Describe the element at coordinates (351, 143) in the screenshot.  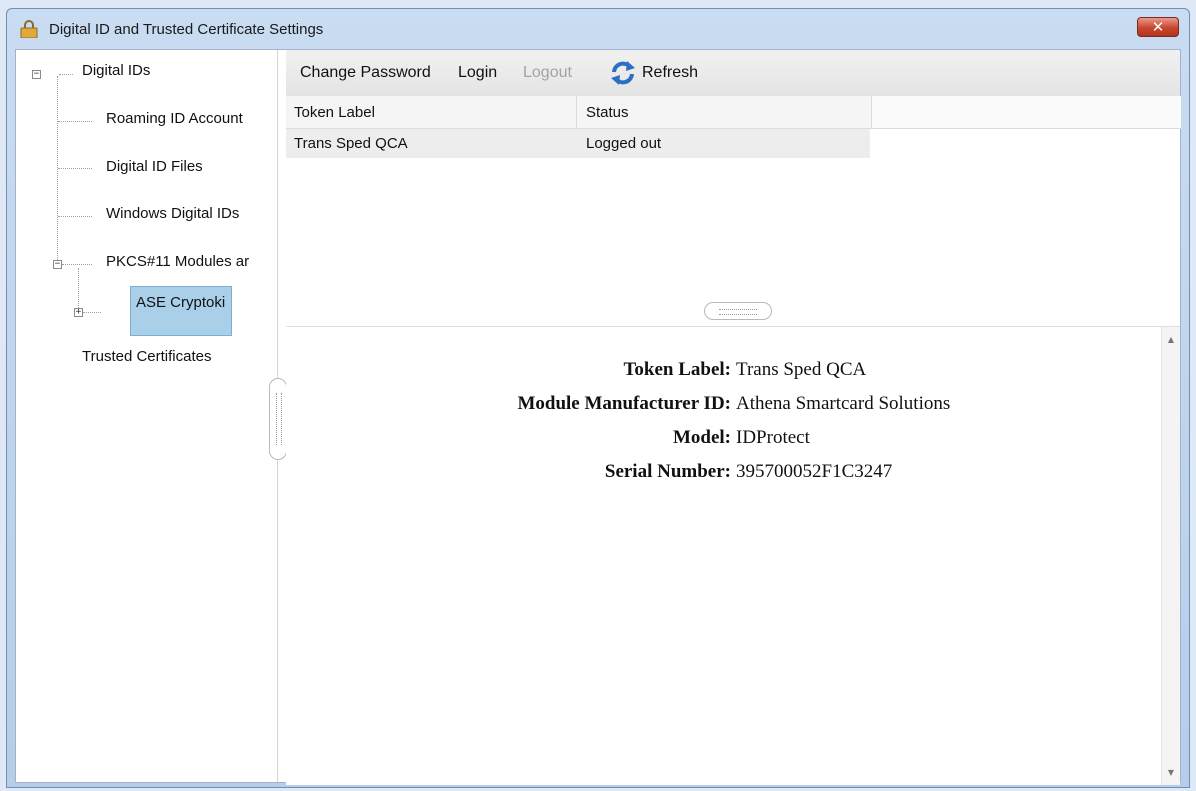
I see `cell-token-label: Trans Sped QCA` at that location.